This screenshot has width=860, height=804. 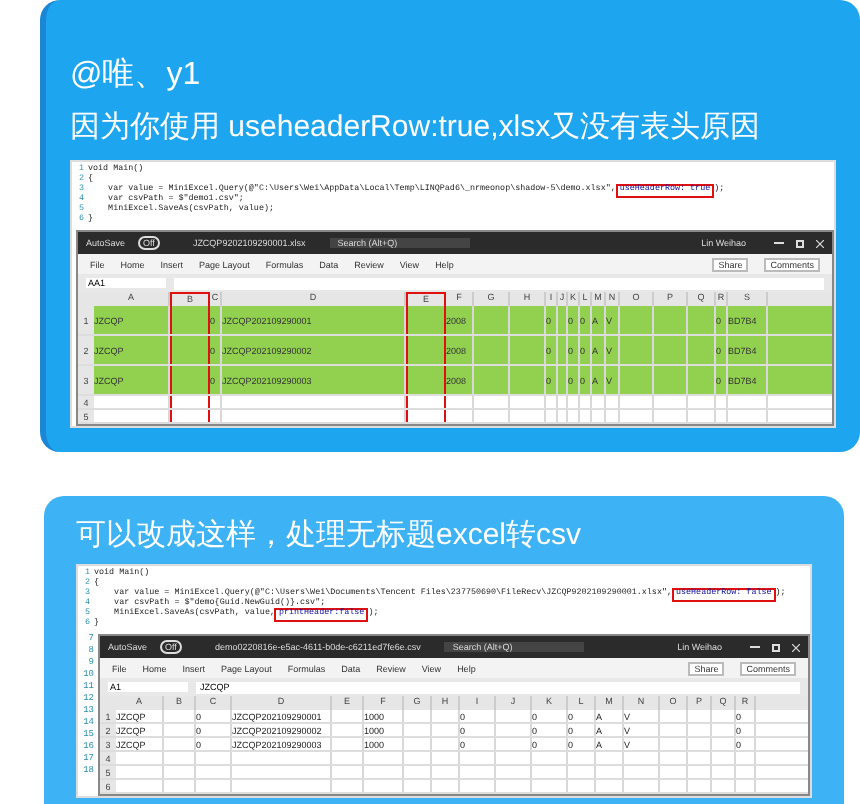 I want to click on message-text: 可以改成这样，处理无标题excel转csv, so click(x=330, y=536).